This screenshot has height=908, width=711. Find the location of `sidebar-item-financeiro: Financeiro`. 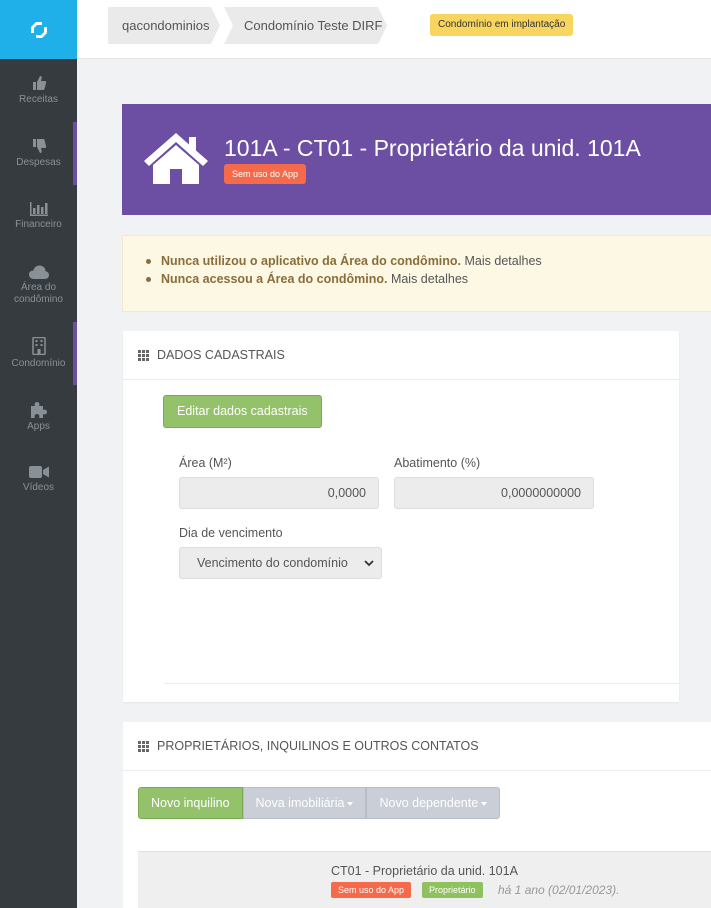

sidebar-item-financeiro: Financeiro is located at coordinates (38, 216).